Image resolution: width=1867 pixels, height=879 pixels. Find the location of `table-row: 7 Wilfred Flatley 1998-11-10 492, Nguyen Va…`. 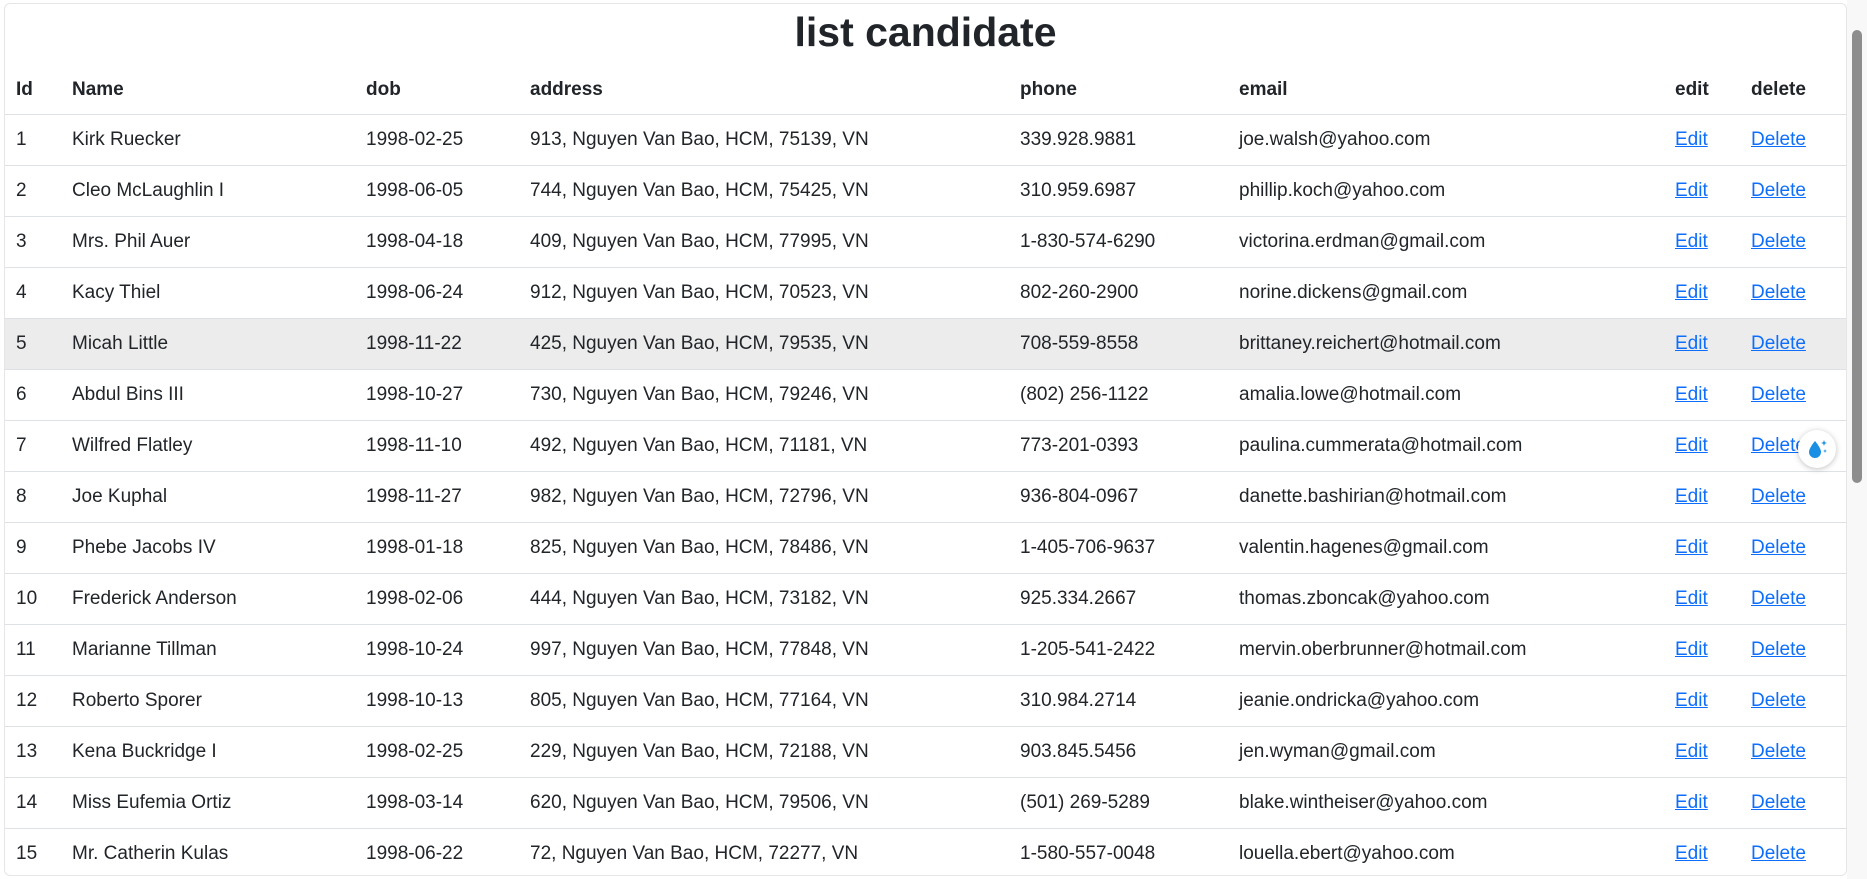

table-row: 7 Wilfred Flatley 1998-11-10 492, Nguyen Va… is located at coordinates (925, 446).